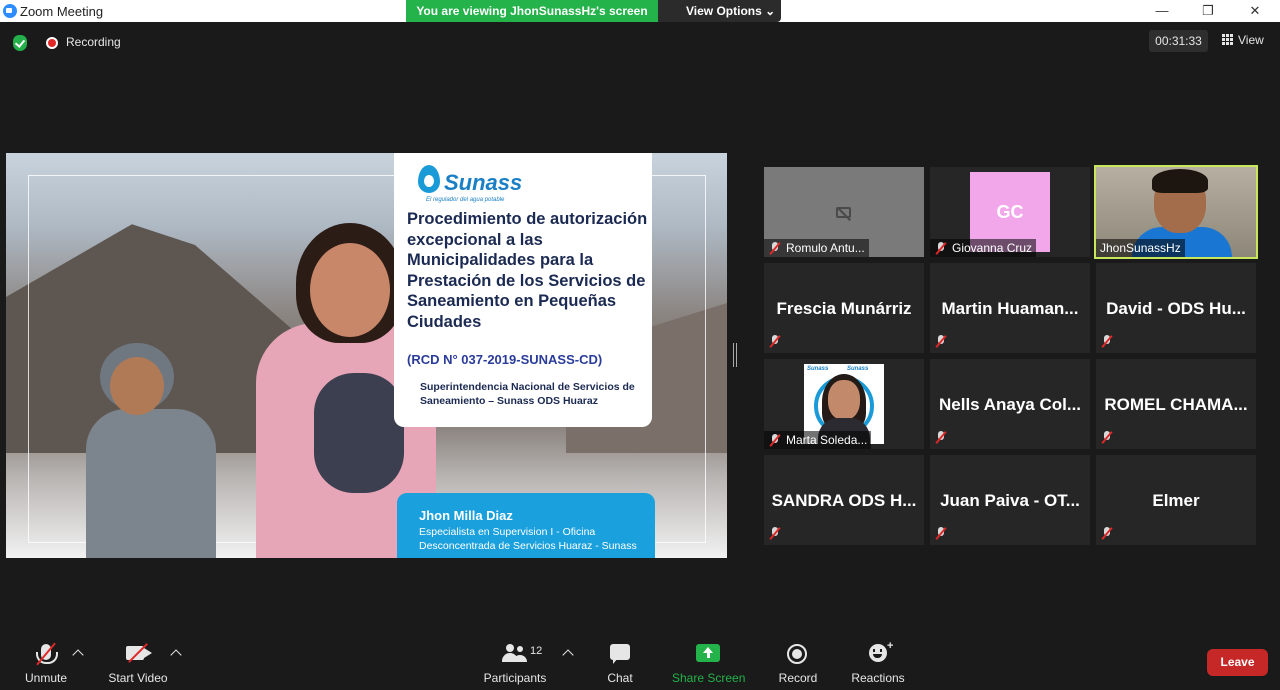 This screenshot has width=1280, height=690. What do you see at coordinates (138, 662) in the screenshot?
I see `start-video-button: Start Video` at bounding box center [138, 662].